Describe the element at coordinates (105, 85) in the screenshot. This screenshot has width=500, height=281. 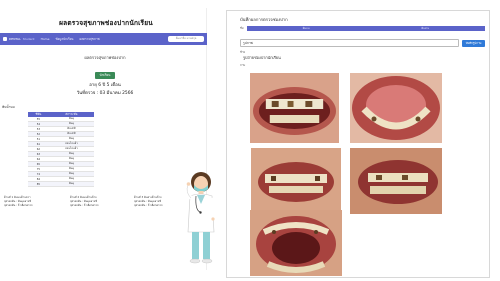
I see `student-age: อายุ 6 ปี 5 เดือน` at that location.